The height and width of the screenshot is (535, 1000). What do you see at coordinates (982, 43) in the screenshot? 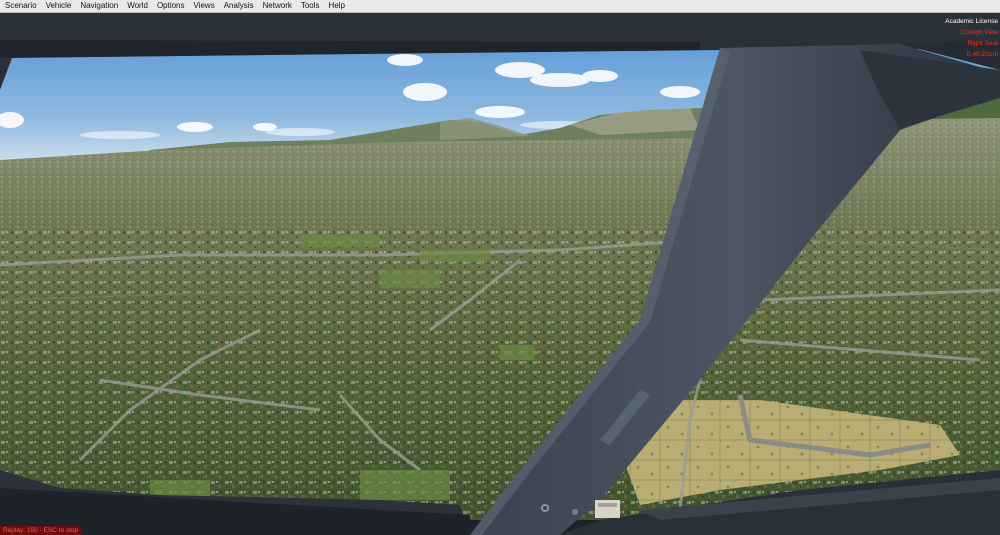
I see `seat-label: Right Seat` at bounding box center [982, 43].